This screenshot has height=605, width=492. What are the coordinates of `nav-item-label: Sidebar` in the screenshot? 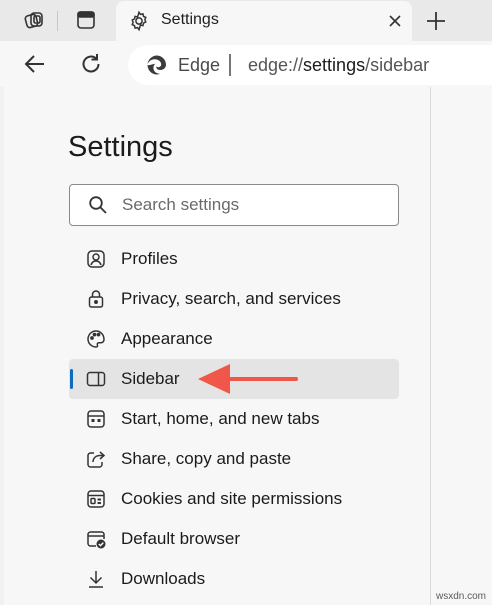 It's located at (150, 378).